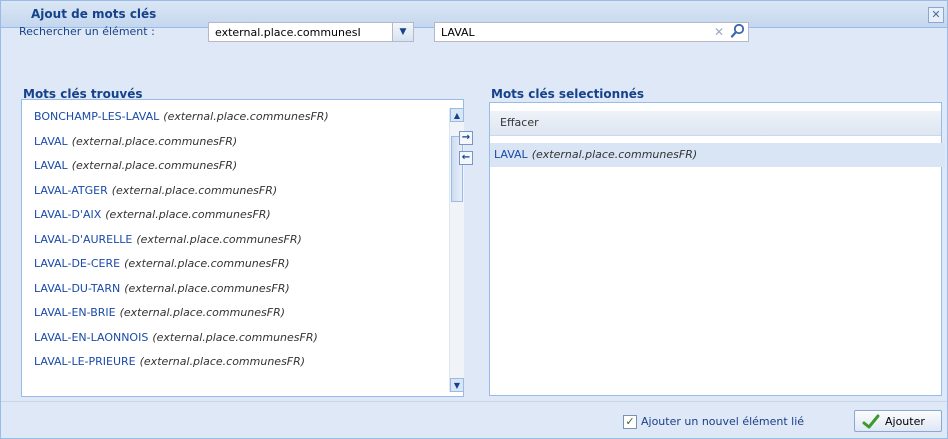 The image size is (948, 439). Describe the element at coordinates (68, 214) in the screenshot. I see `found-item-name: LAVAL-D'AIX` at that location.